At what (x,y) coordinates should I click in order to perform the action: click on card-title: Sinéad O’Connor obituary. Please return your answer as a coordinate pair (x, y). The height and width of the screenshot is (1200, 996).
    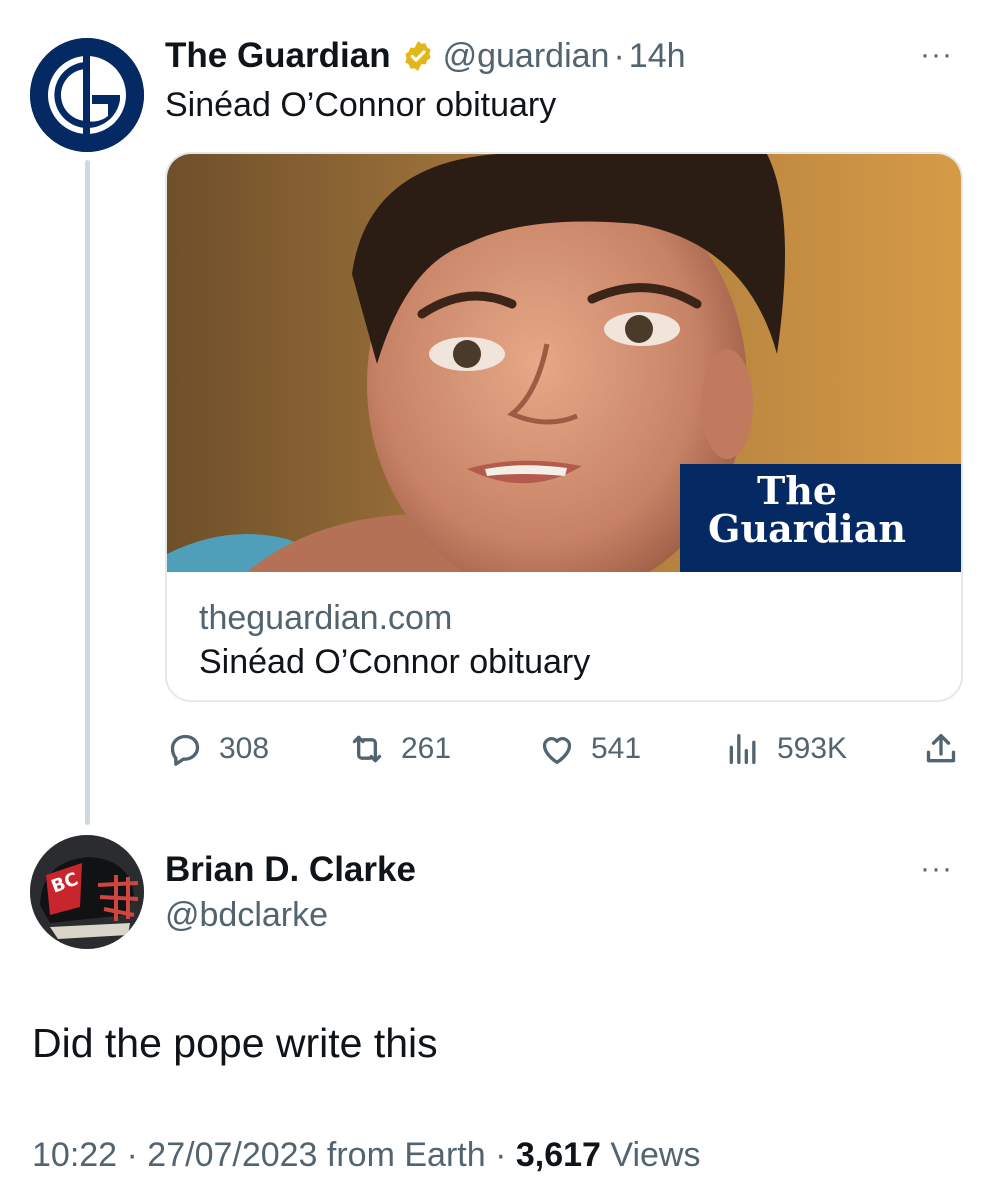
    Looking at the image, I should click on (394, 662).